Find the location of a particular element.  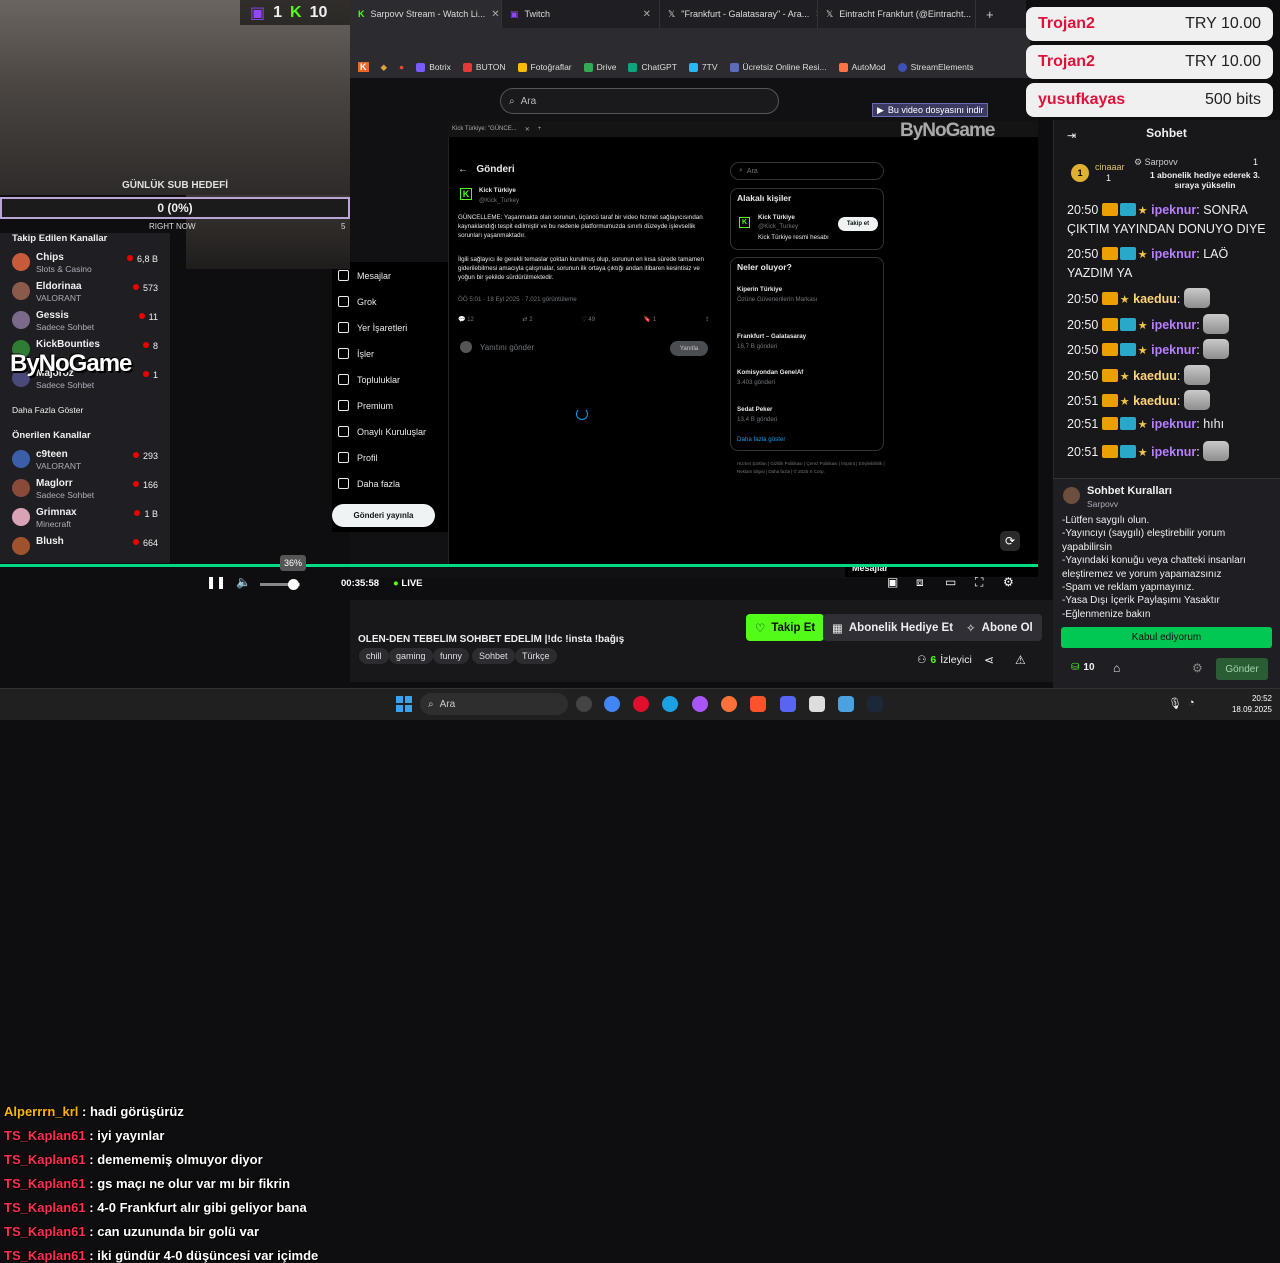

reply-icon: 💬 12 is located at coordinates (466, 319).